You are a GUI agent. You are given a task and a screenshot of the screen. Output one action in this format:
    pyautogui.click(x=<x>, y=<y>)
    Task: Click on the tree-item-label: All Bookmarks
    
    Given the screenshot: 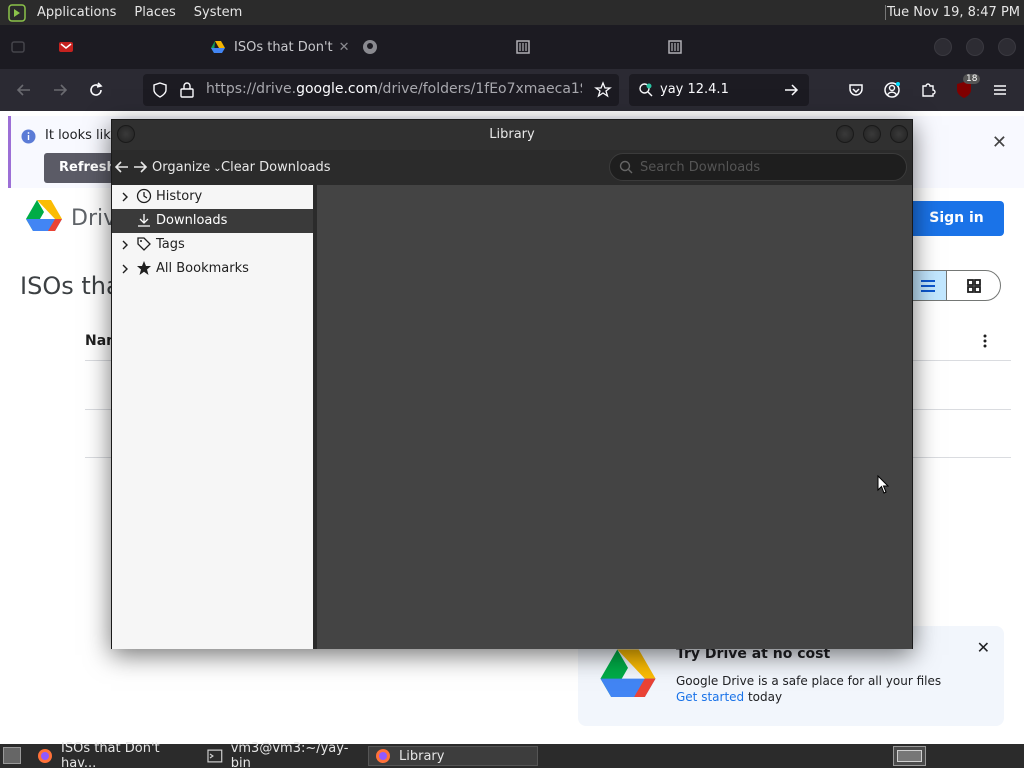 What is the action you would take?
    pyautogui.click(x=202, y=268)
    